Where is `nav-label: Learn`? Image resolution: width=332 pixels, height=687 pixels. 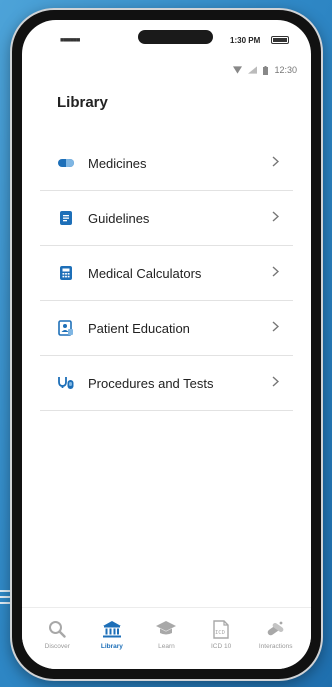 nav-label: Learn is located at coordinates (166, 646).